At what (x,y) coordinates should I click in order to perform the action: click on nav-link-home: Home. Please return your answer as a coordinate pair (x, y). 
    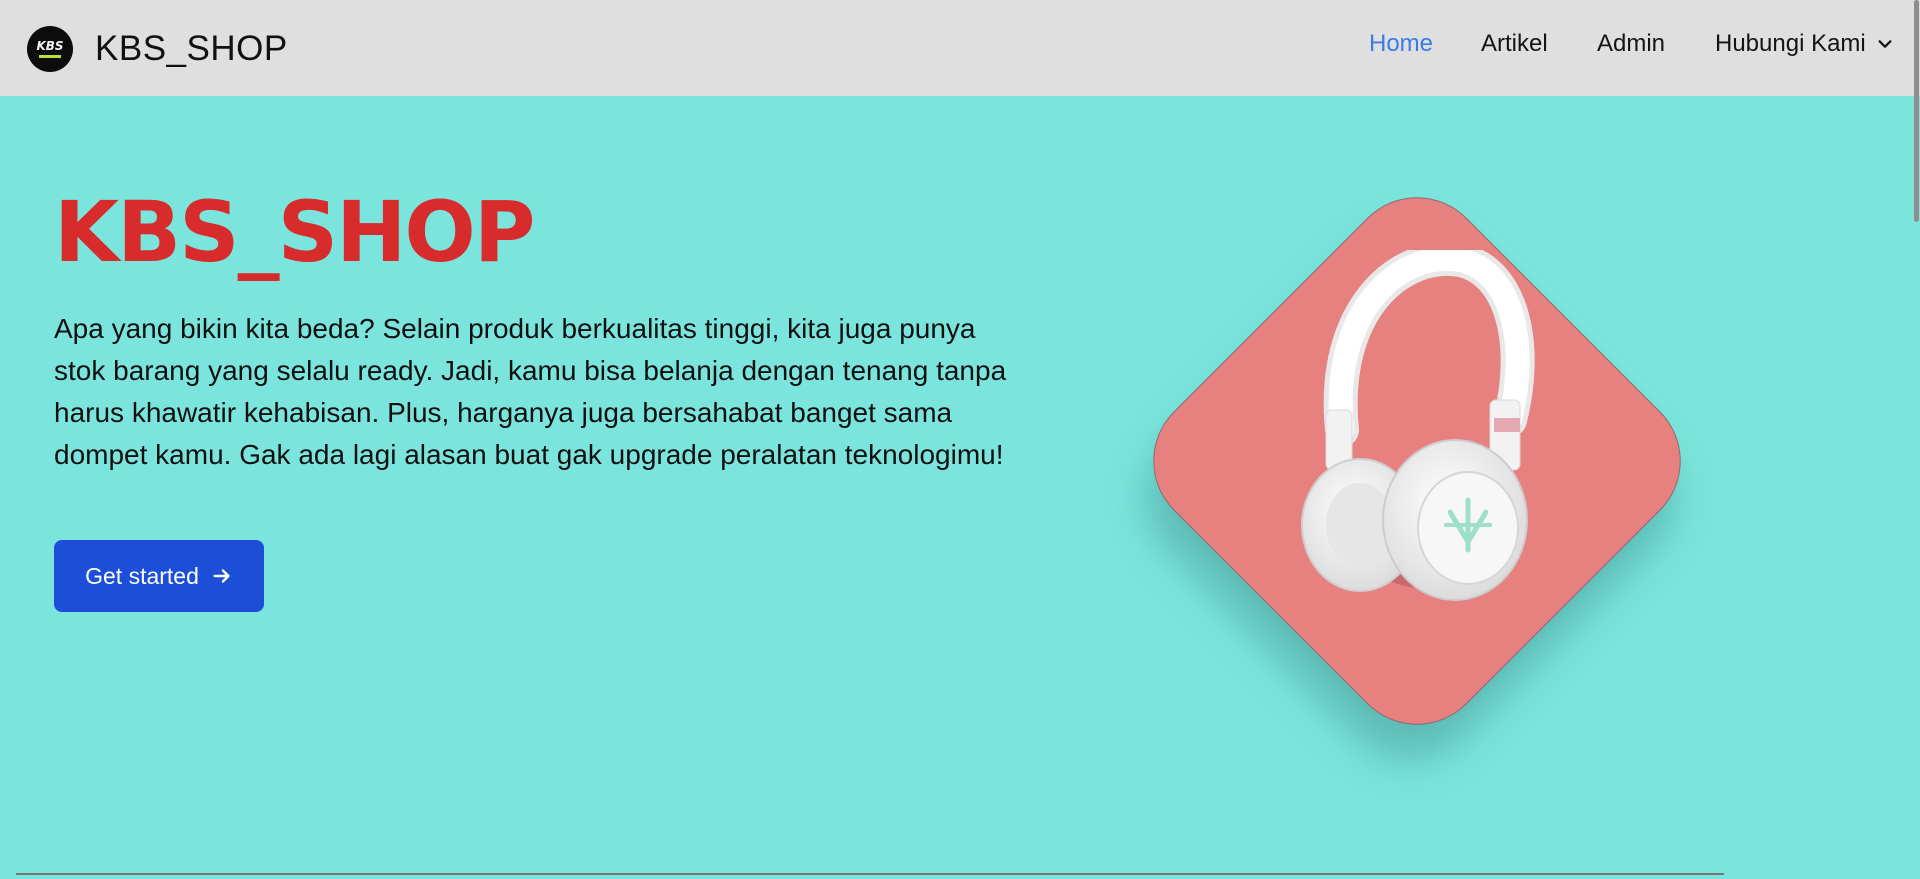
    Looking at the image, I should click on (1401, 44).